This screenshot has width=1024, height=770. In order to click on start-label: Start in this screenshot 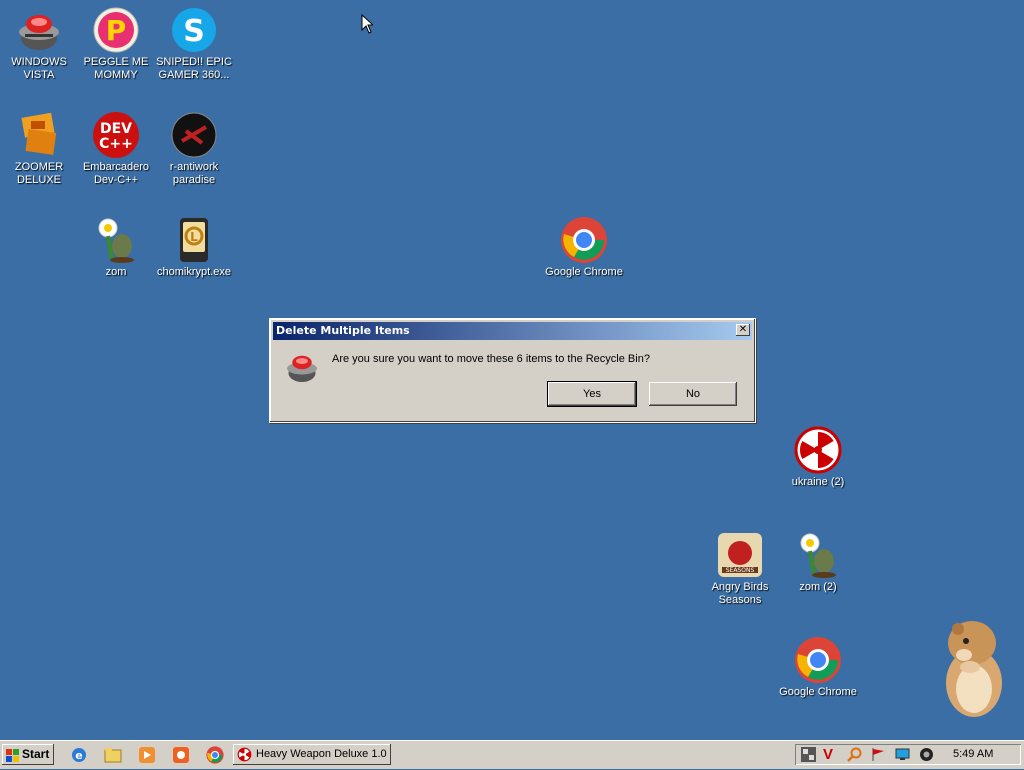, I will do `click(36, 754)`.